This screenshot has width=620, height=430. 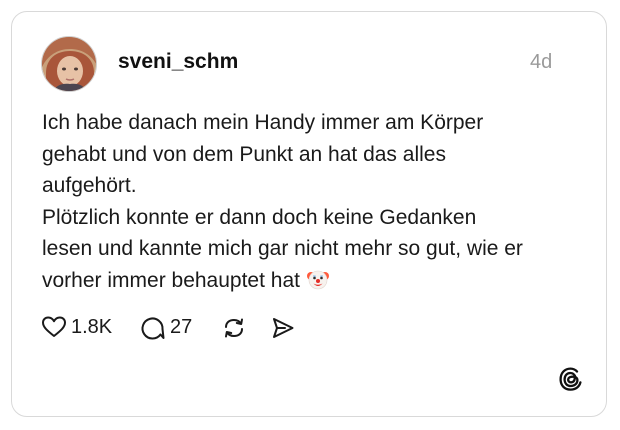 What do you see at coordinates (89, 185) in the screenshot?
I see `post-line: aufgehört.` at bounding box center [89, 185].